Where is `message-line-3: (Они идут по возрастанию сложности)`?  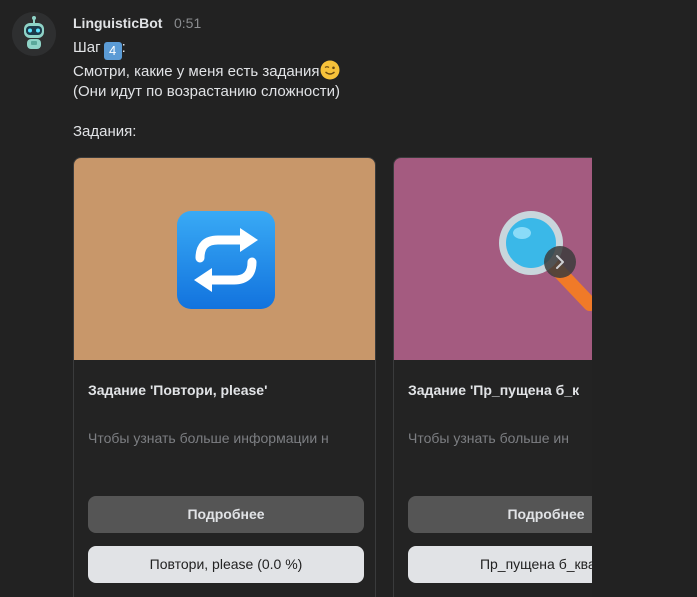 message-line-3: (Они идут по возрастанию сложности) is located at coordinates (206, 91).